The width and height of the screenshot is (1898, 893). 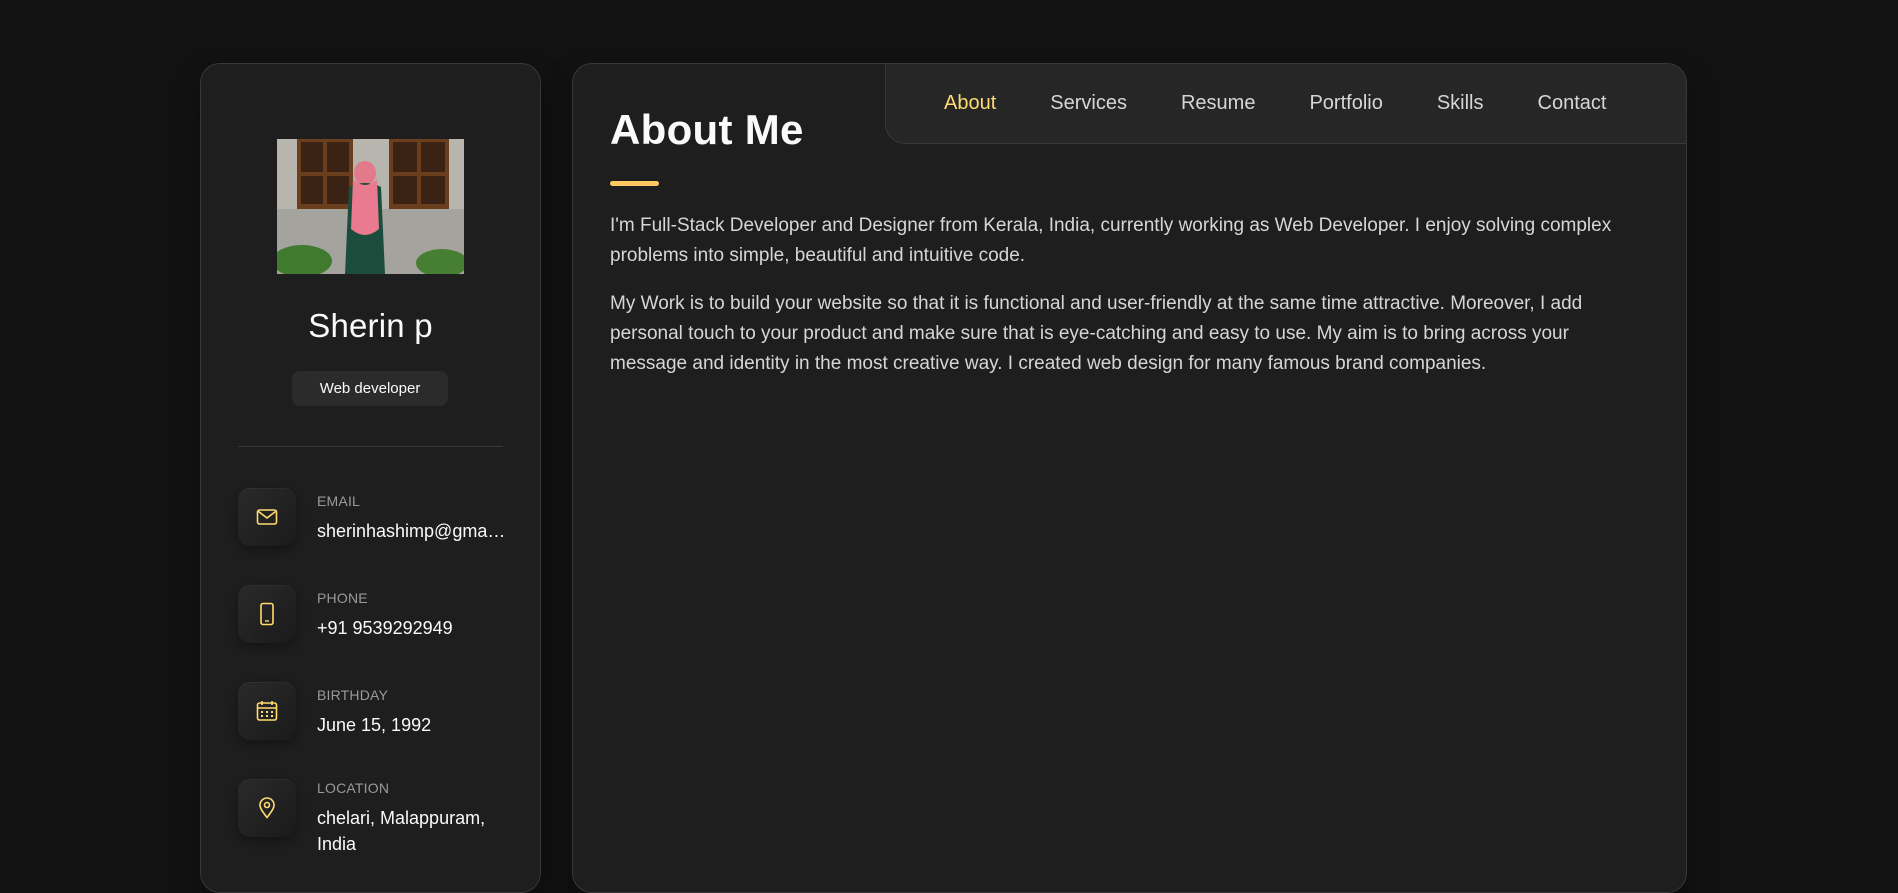 I want to click on profile-photo, so click(x=370, y=206).